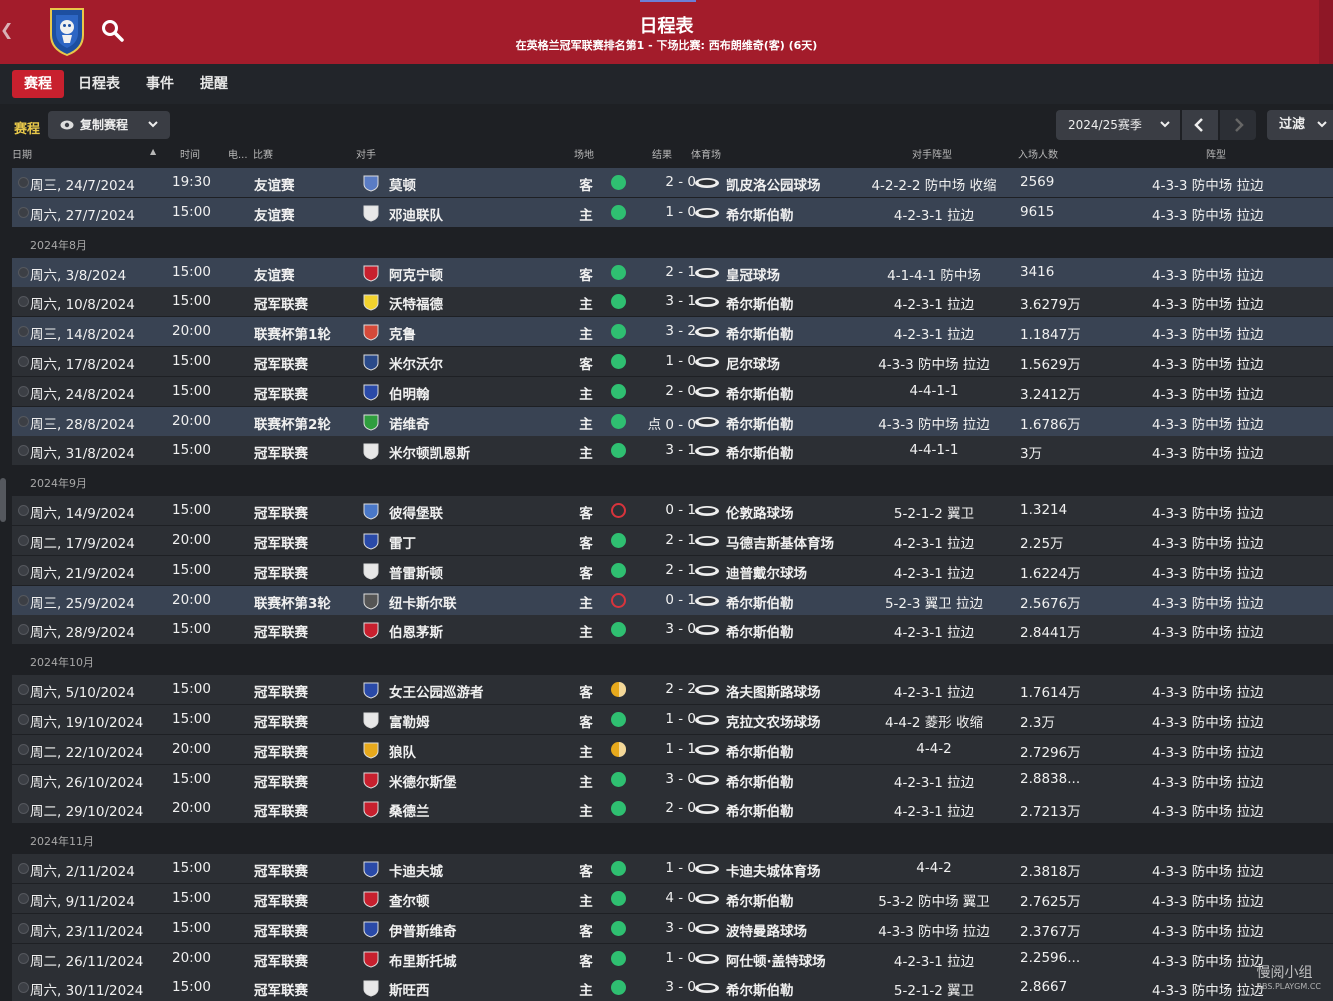 Image resolution: width=1333 pixels, height=1001 pixels. I want to click on opponent-link: 普雷斯顿, so click(416, 572).